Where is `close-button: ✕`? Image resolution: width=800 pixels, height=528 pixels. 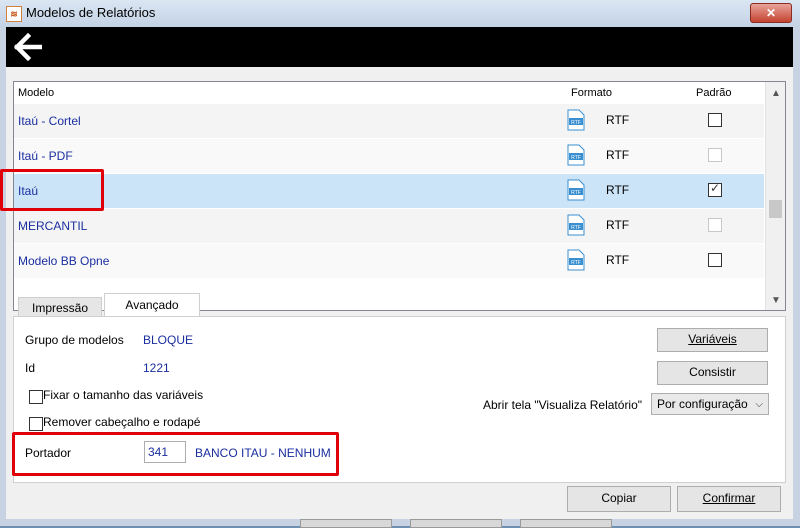 close-button: ✕ is located at coordinates (771, 13).